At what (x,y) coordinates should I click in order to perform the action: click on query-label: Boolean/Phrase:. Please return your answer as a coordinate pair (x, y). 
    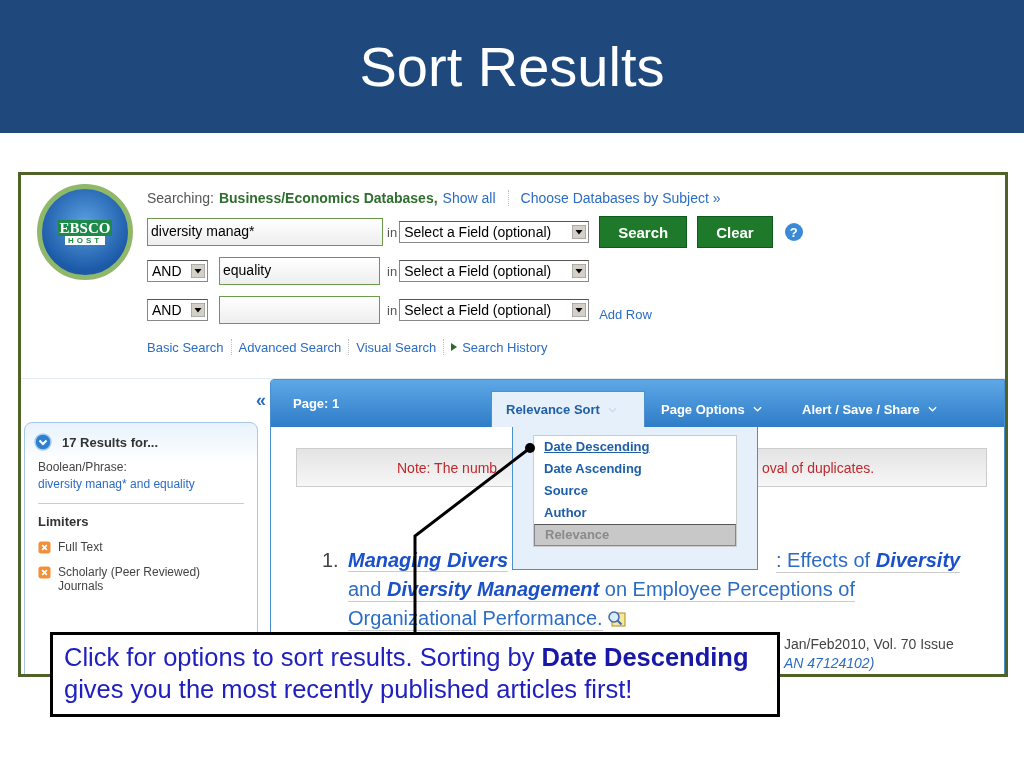
    Looking at the image, I should click on (83, 467).